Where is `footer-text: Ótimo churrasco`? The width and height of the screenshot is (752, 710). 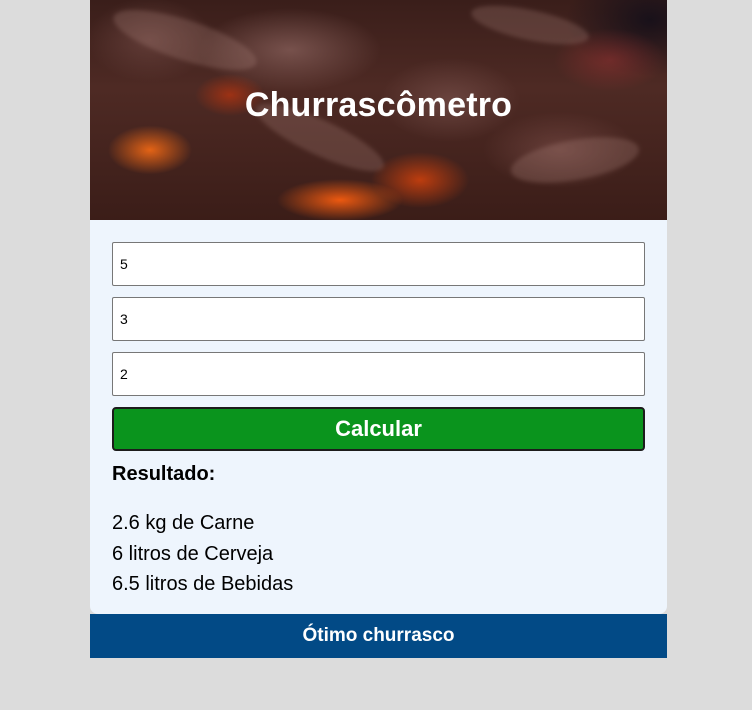 footer-text: Ótimo churrasco is located at coordinates (378, 635).